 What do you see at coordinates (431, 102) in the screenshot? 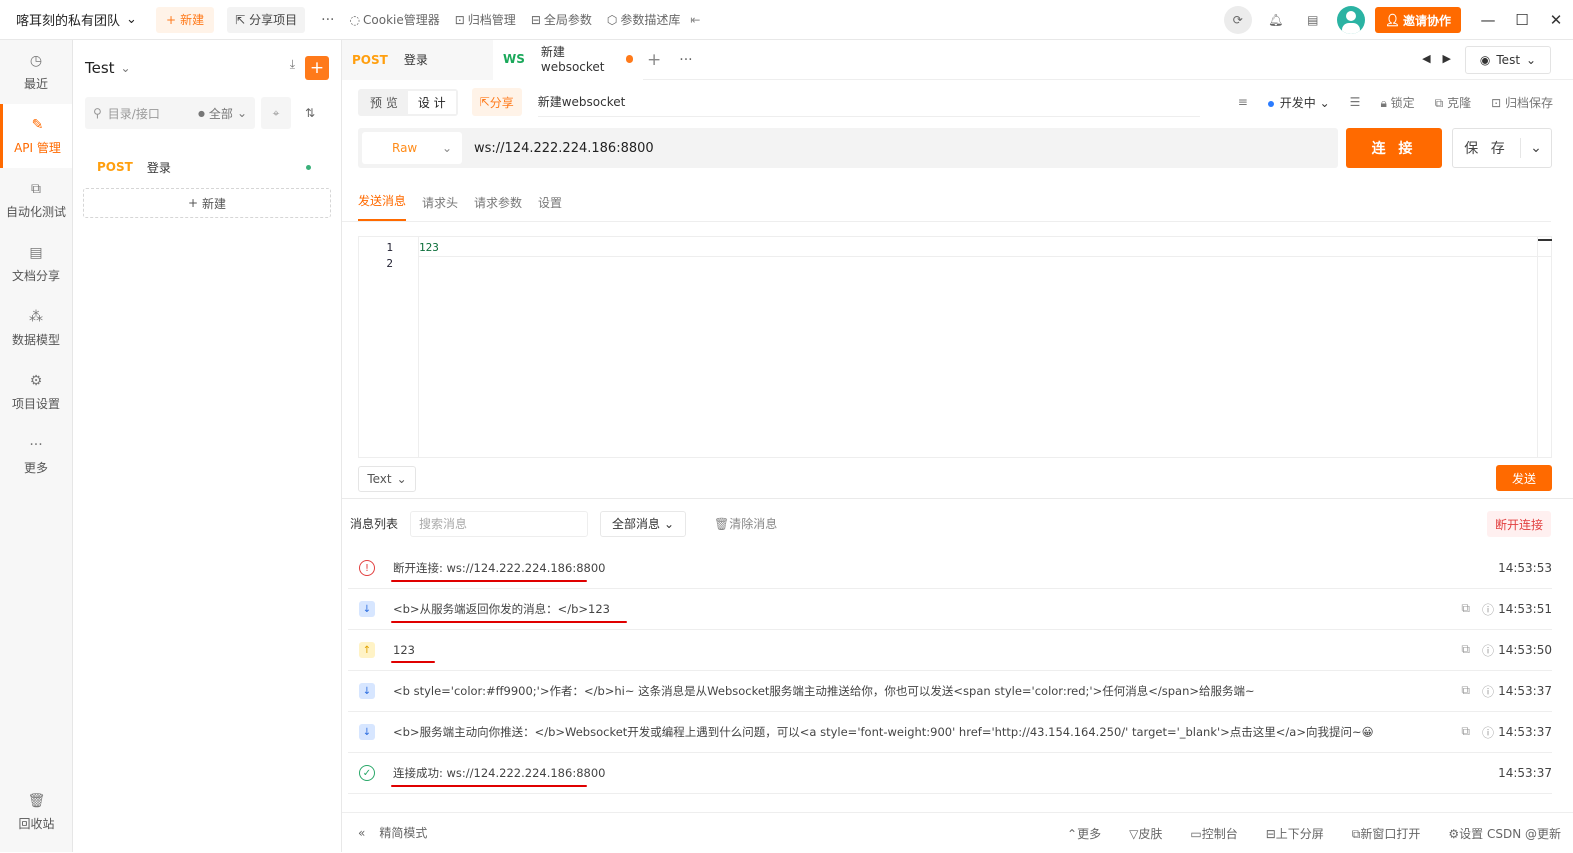
I see `design-tab: 设 计` at bounding box center [431, 102].